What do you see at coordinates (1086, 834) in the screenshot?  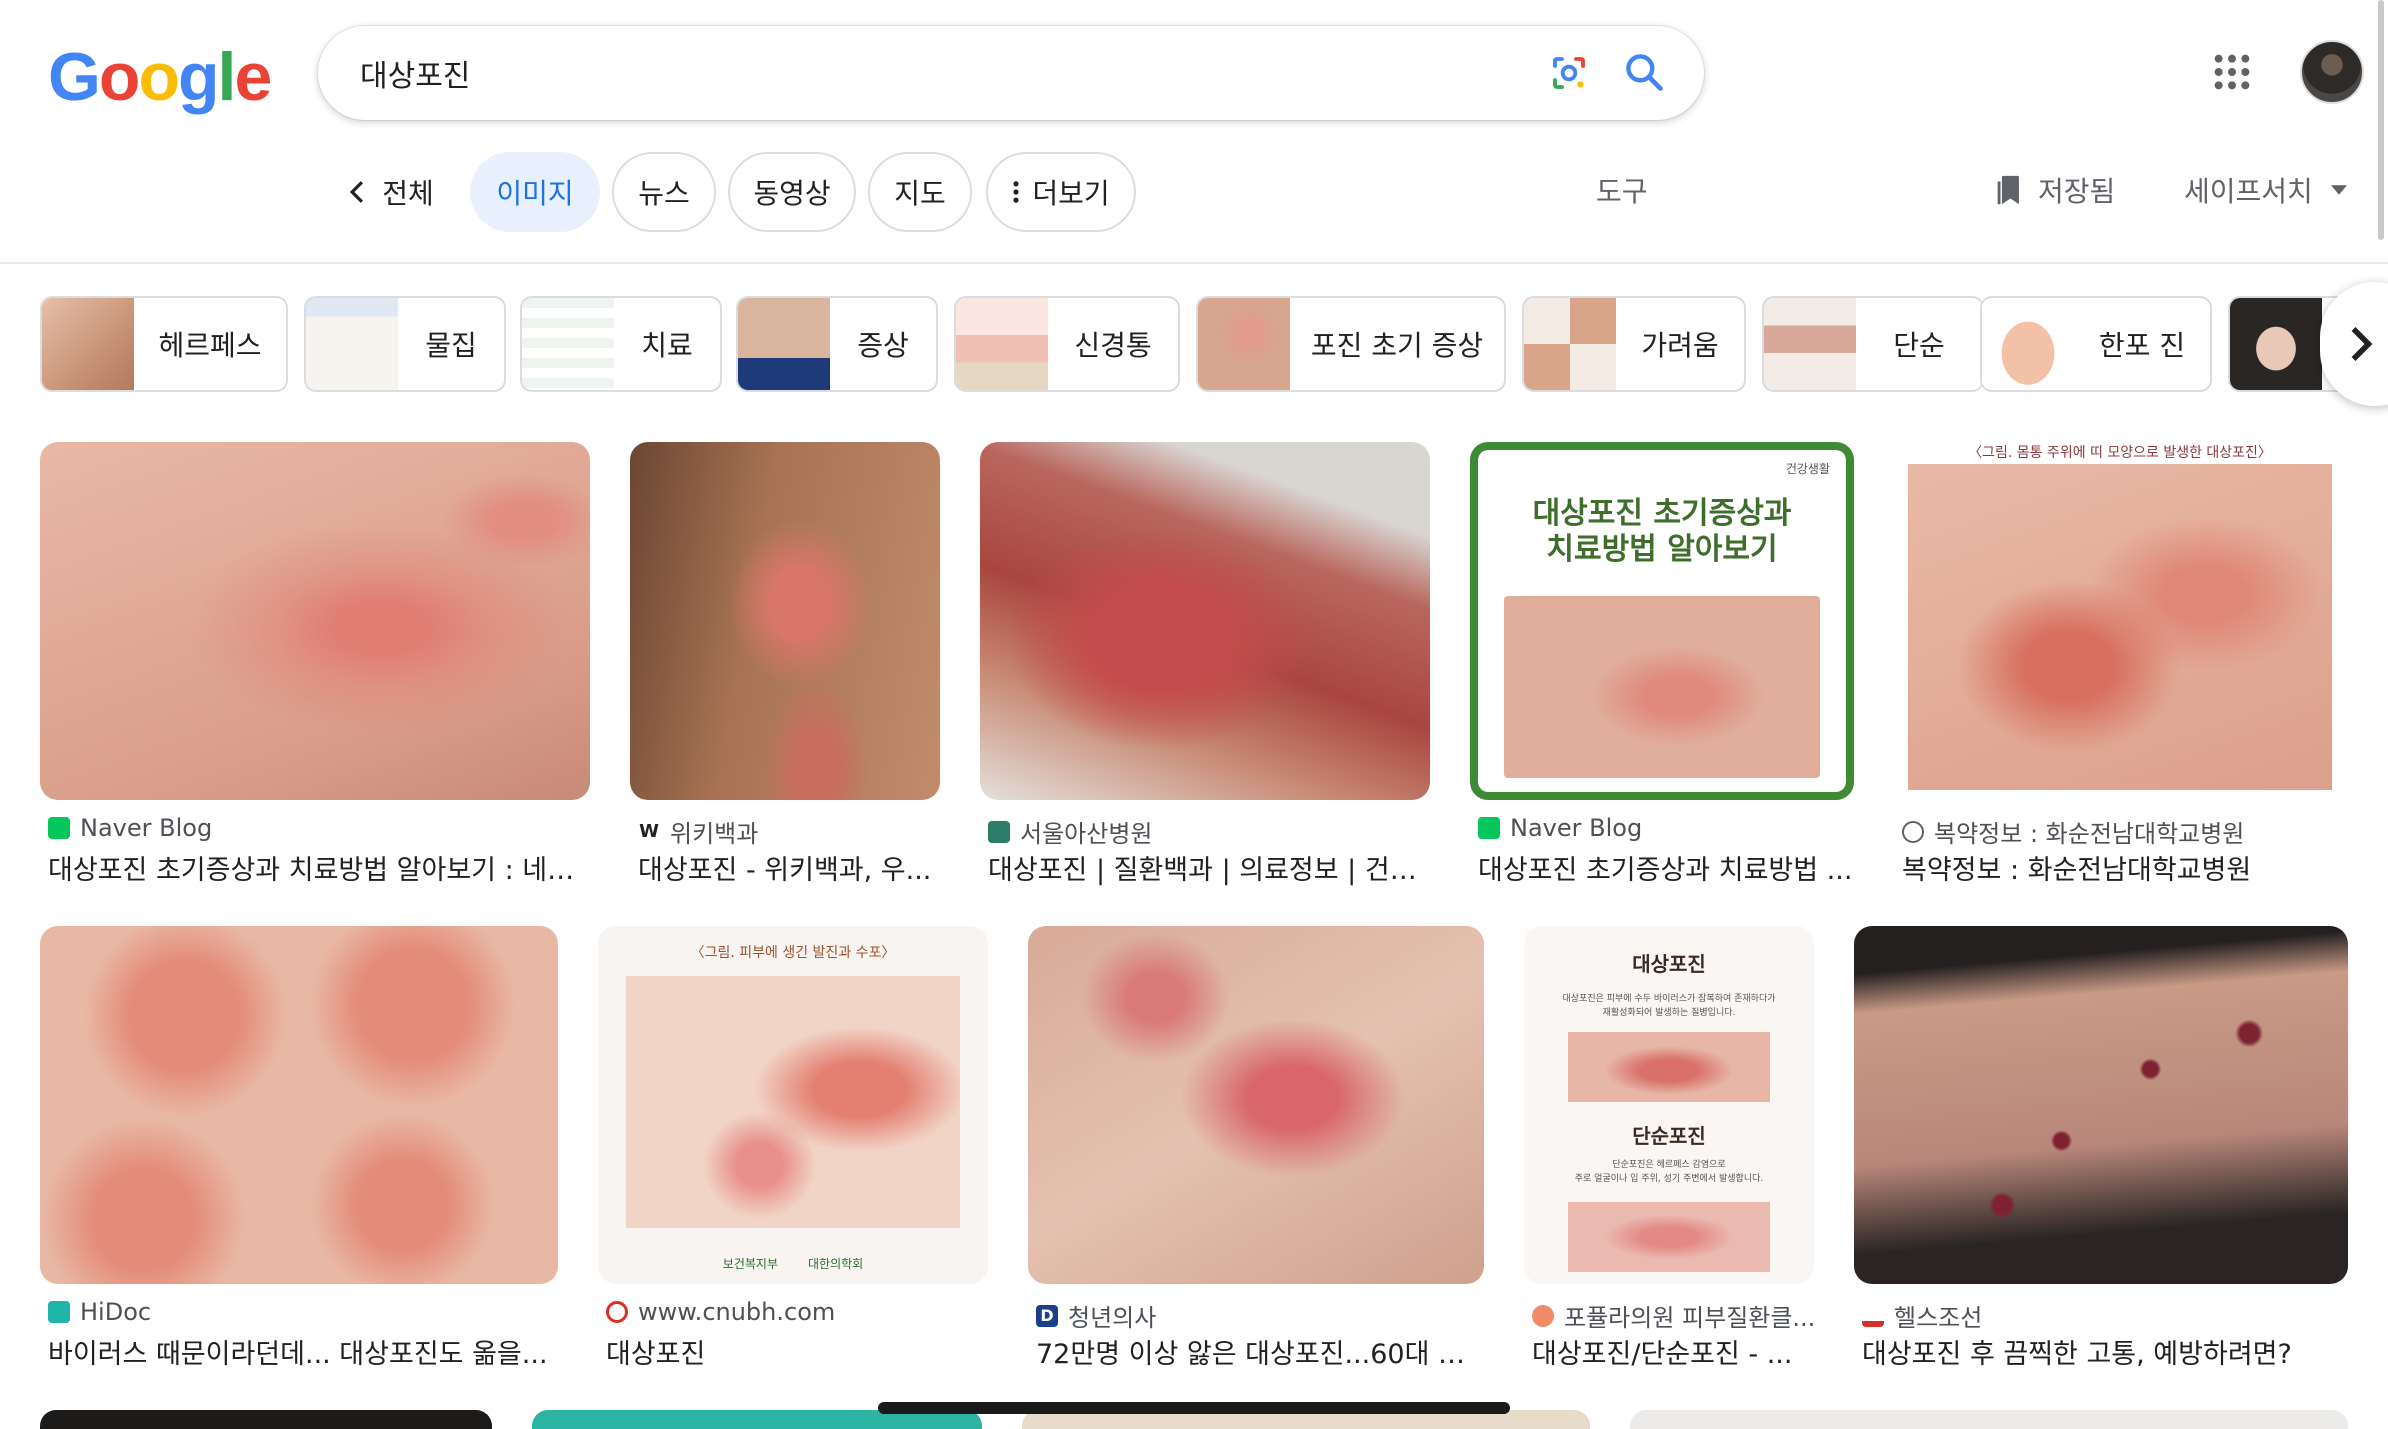 I see `result-source-label: 서울아산병원` at bounding box center [1086, 834].